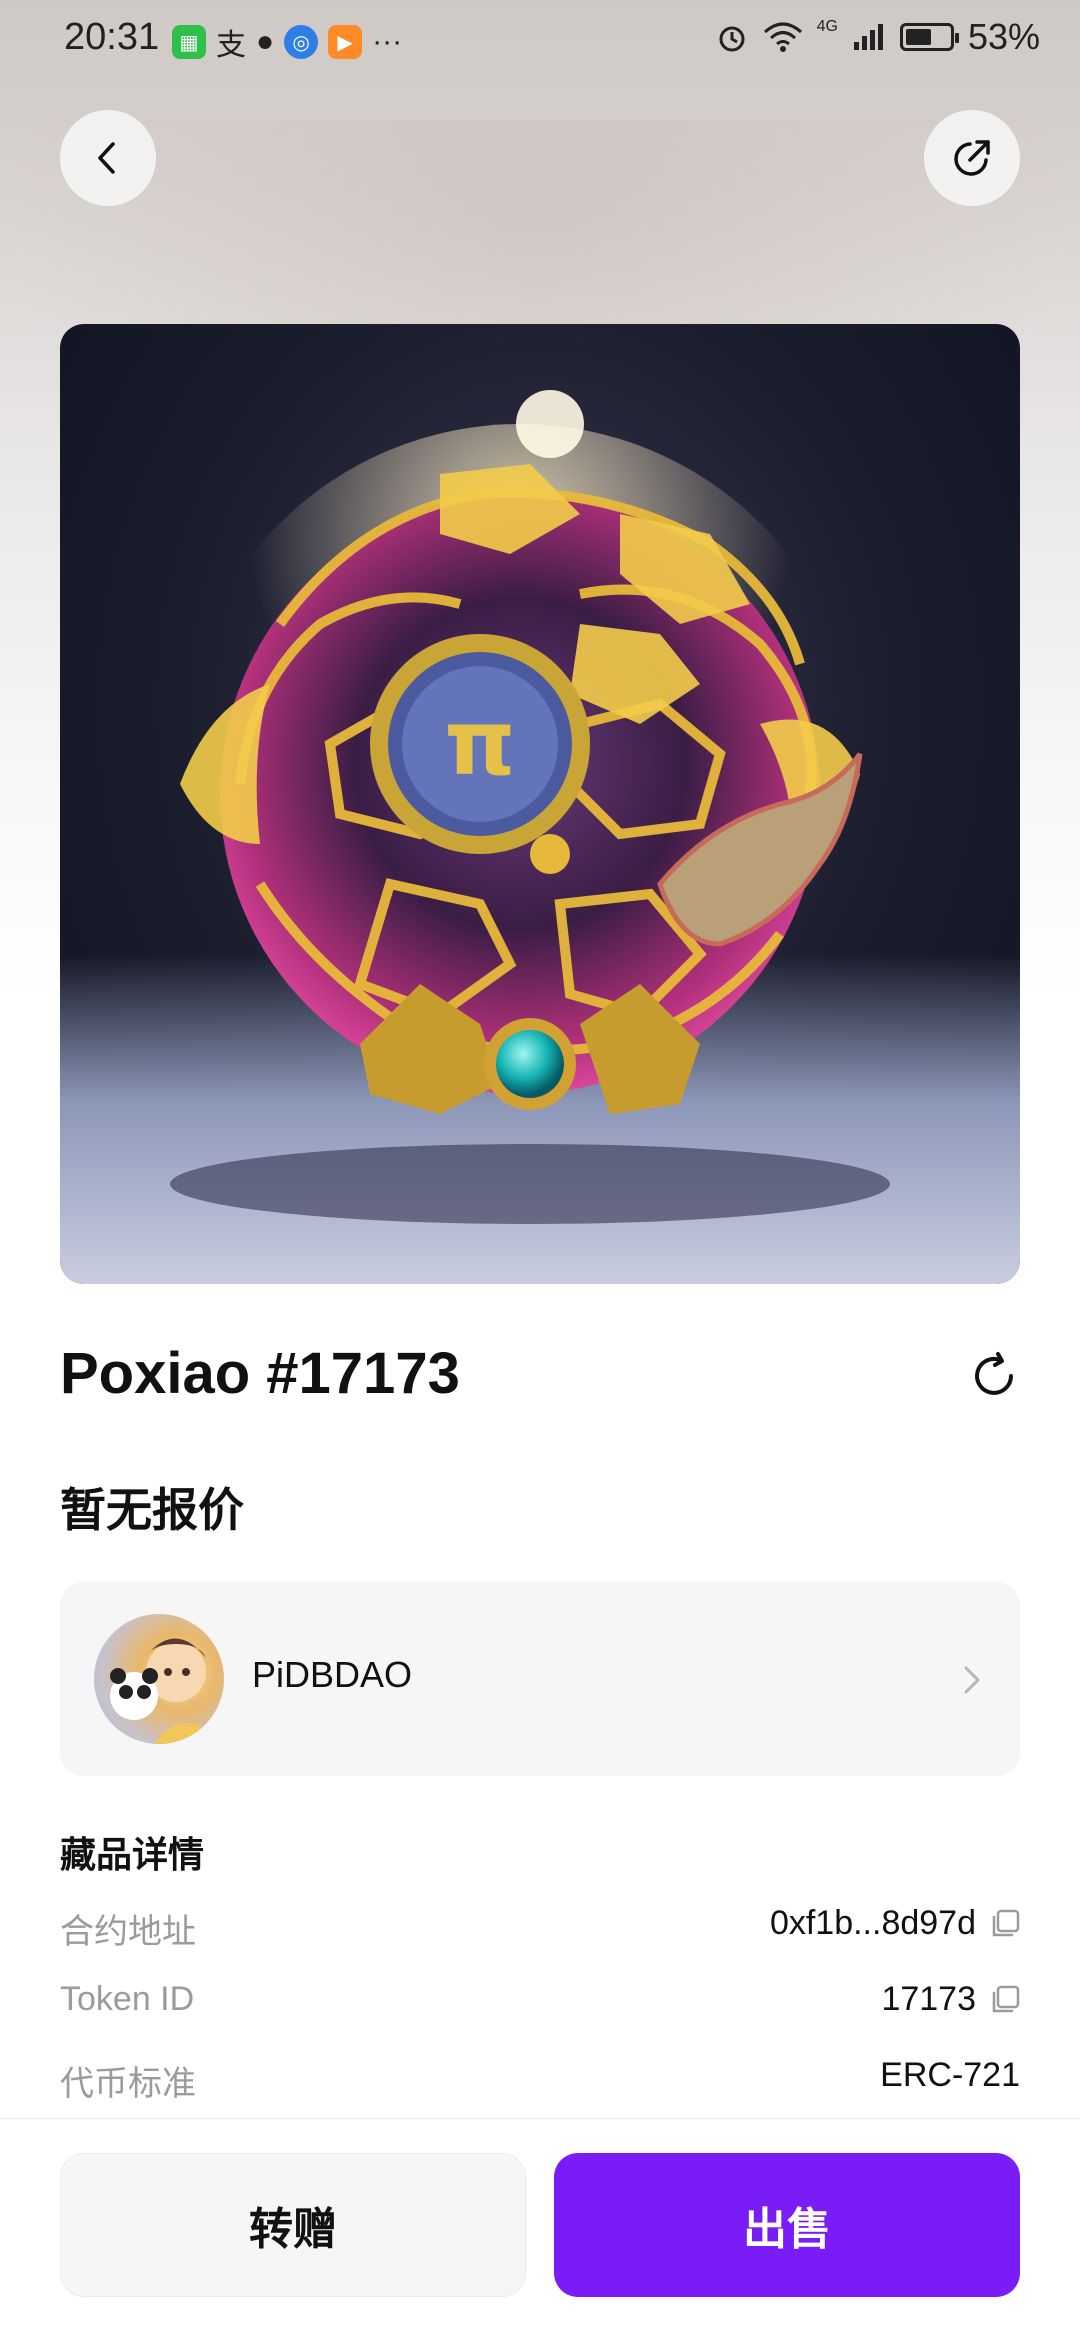  I want to click on token-id-label: Token ID, so click(127, 1999).